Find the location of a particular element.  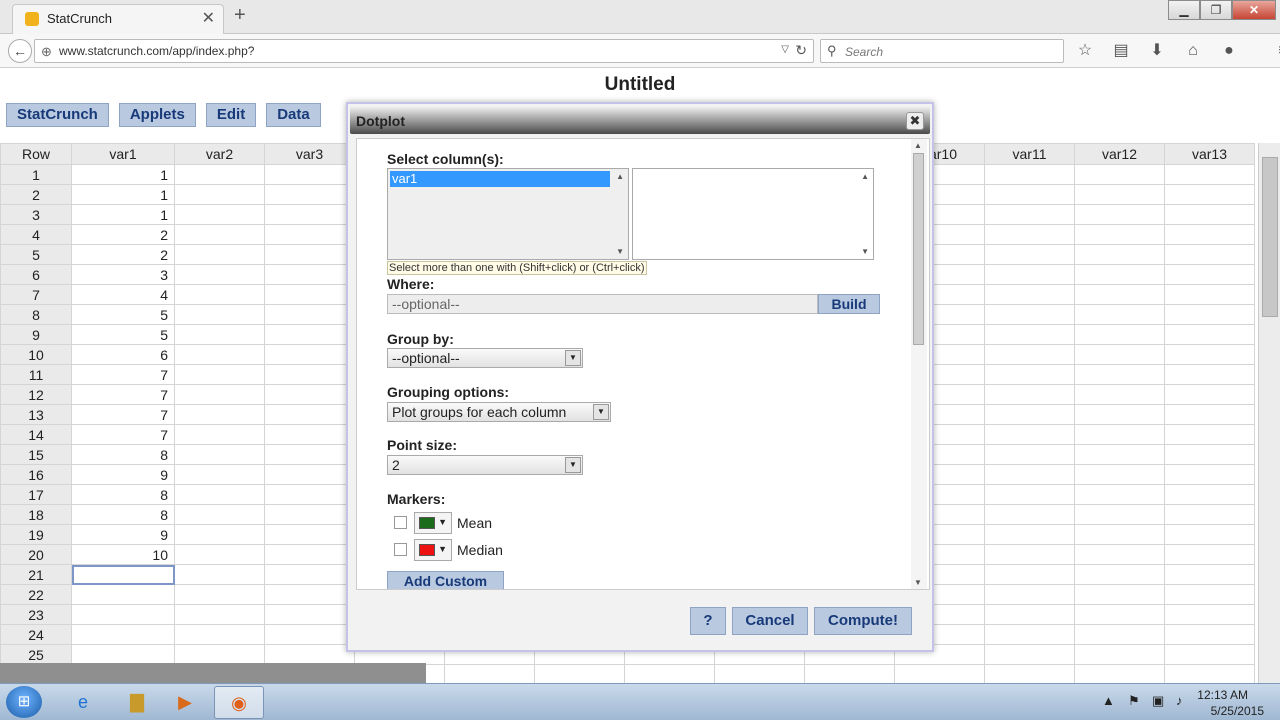

url-dropdown-icon: ▽ is located at coordinates (785, 49).